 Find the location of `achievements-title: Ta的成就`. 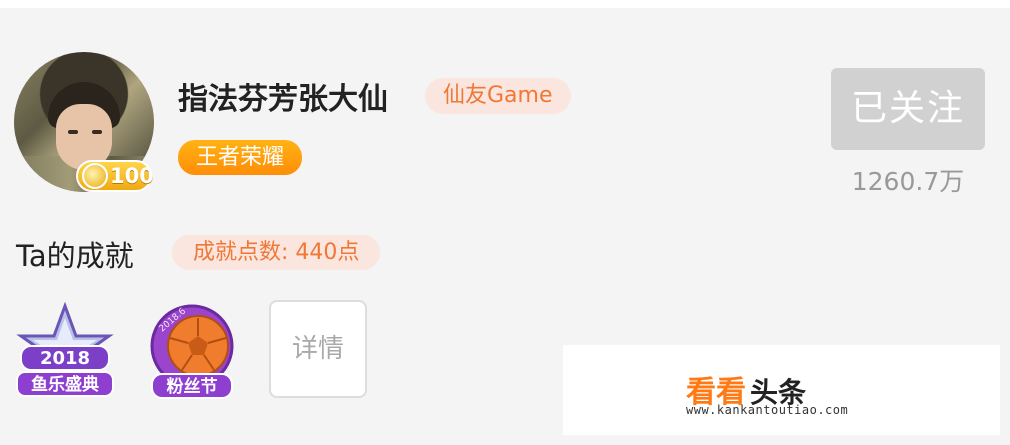

achievements-title: Ta的成就 is located at coordinates (75, 256).